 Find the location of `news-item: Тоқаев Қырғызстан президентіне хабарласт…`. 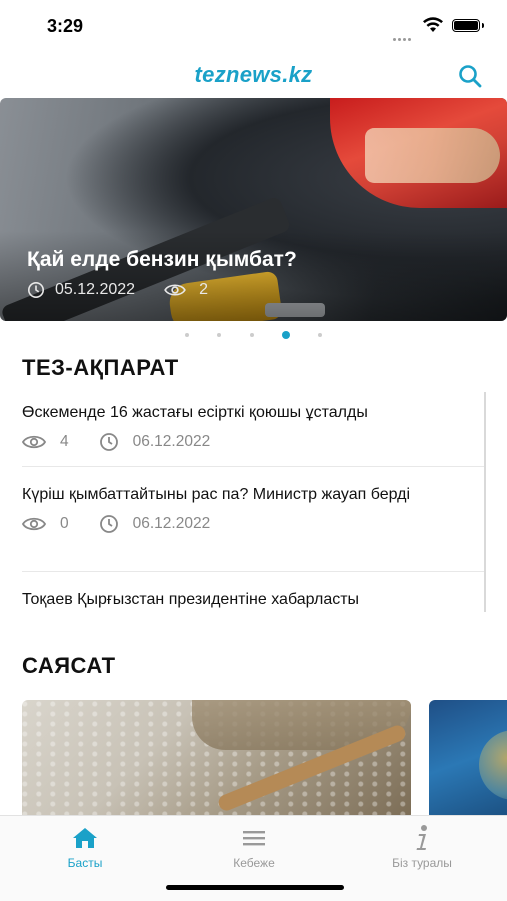

news-item: Тоқаев Қырғызстан президентіне хабарласт… is located at coordinates (253, 600).